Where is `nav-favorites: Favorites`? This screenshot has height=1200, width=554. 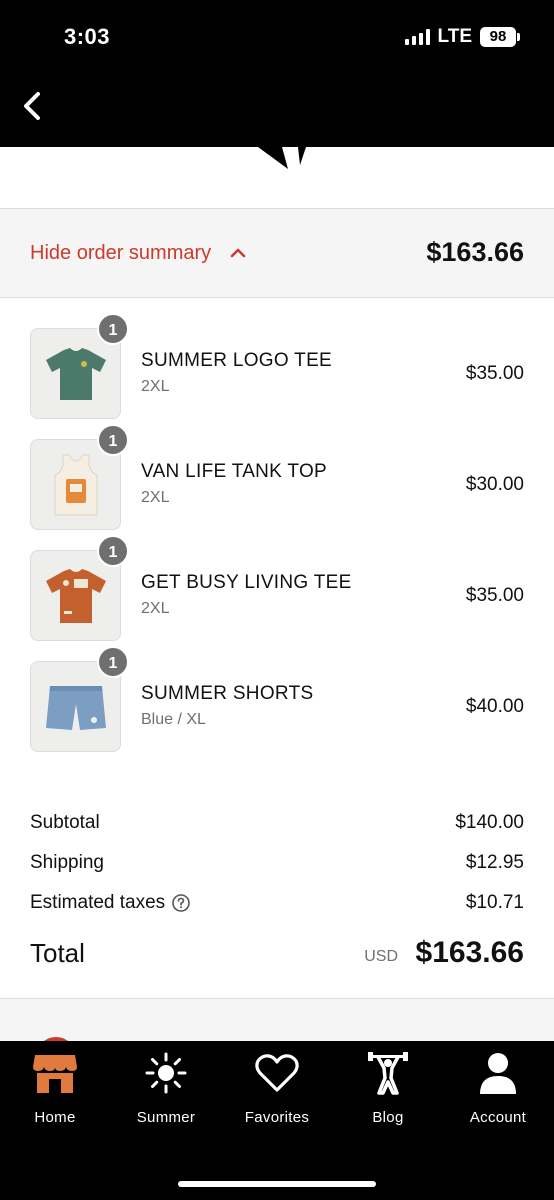
nav-favorites: Favorites is located at coordinates (277, 1091).